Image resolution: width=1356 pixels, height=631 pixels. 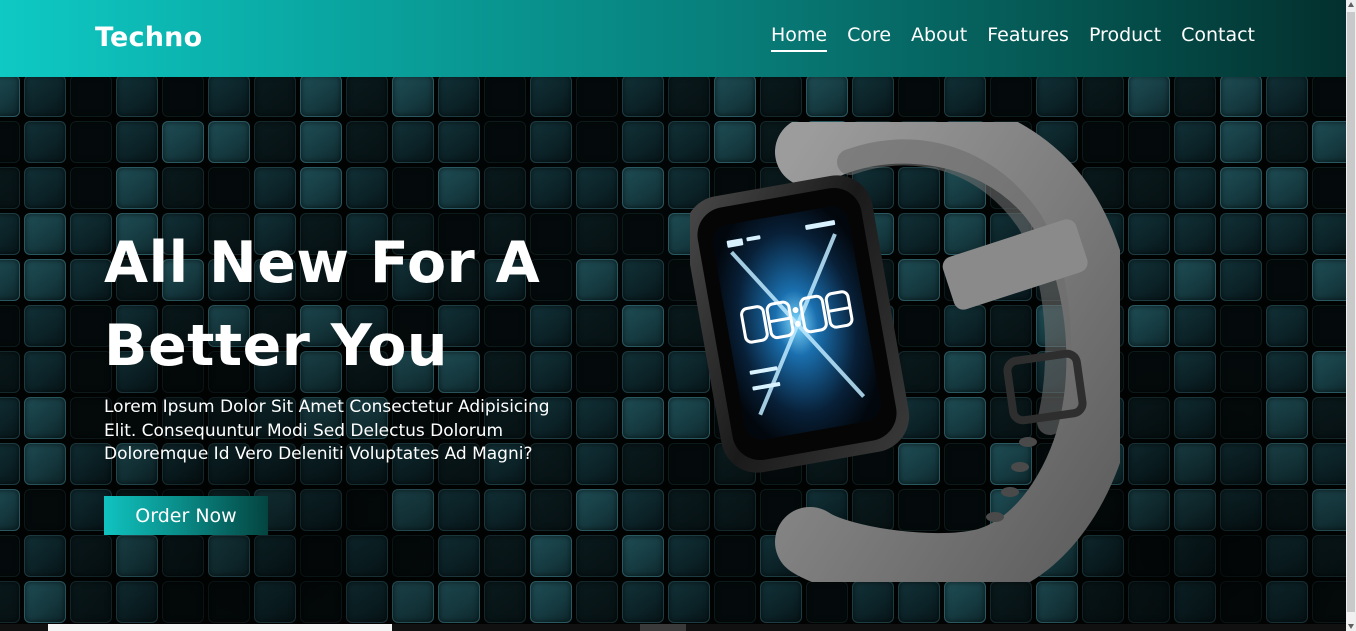 What do you see at coordinates (186, 515) in the screenshot?
I see `order-now-button: Order Now` at bounding box center [186, 515].